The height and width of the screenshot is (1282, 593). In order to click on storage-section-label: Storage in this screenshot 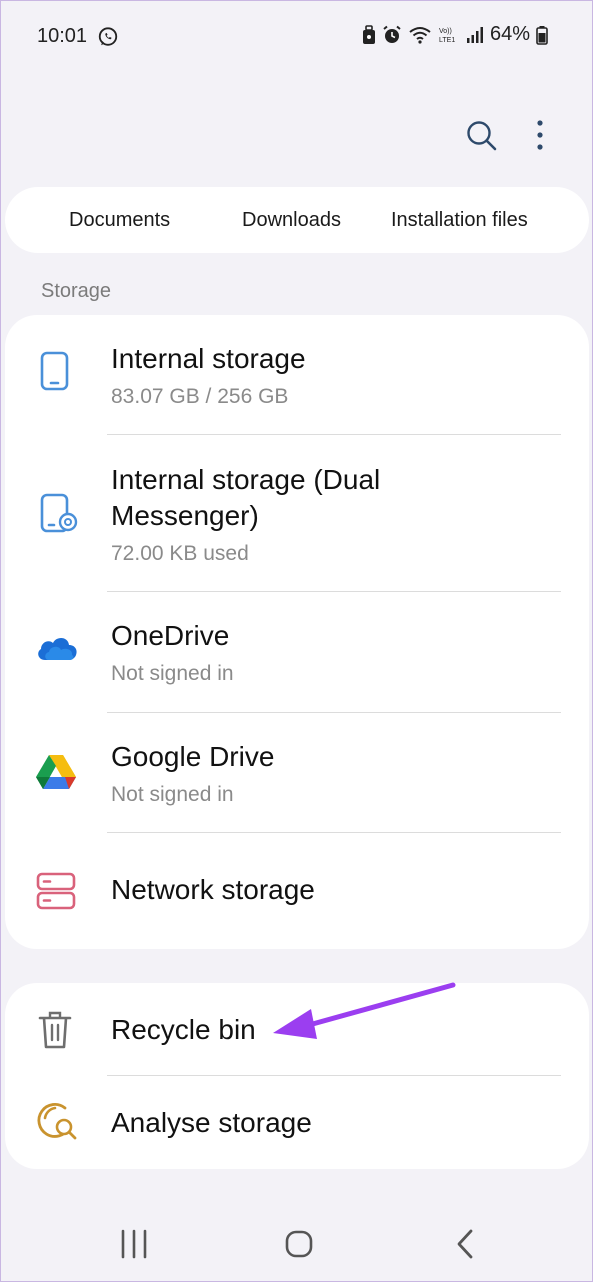, I will do `click(76, 291)`.